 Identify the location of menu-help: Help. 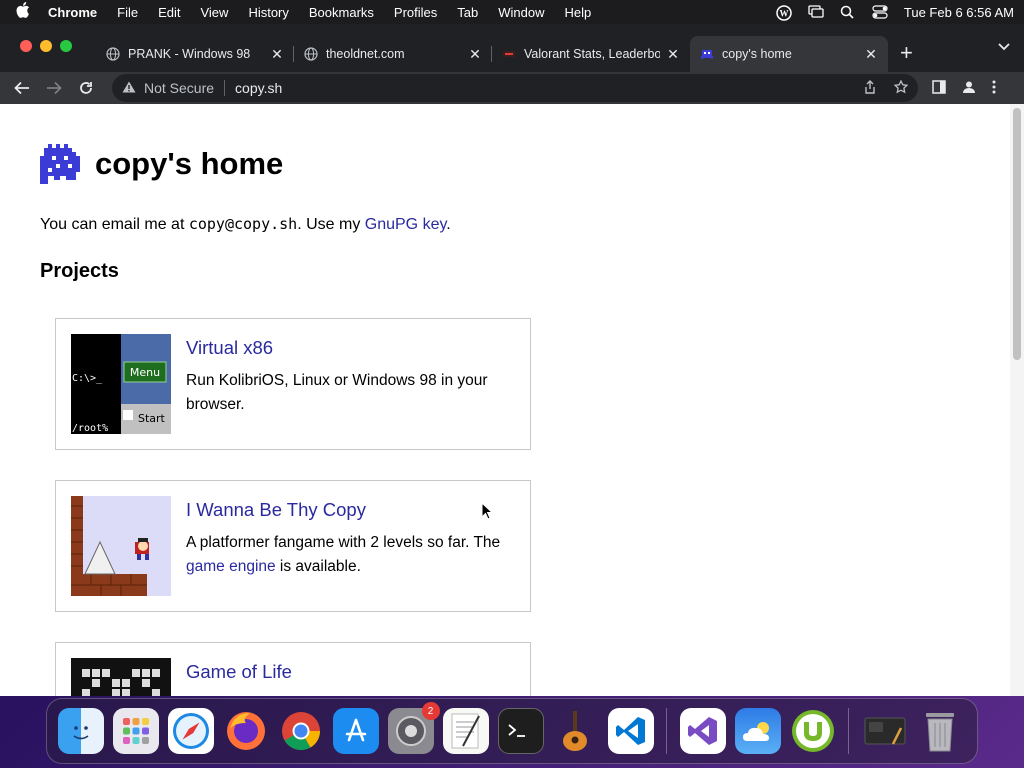
(578, 12).